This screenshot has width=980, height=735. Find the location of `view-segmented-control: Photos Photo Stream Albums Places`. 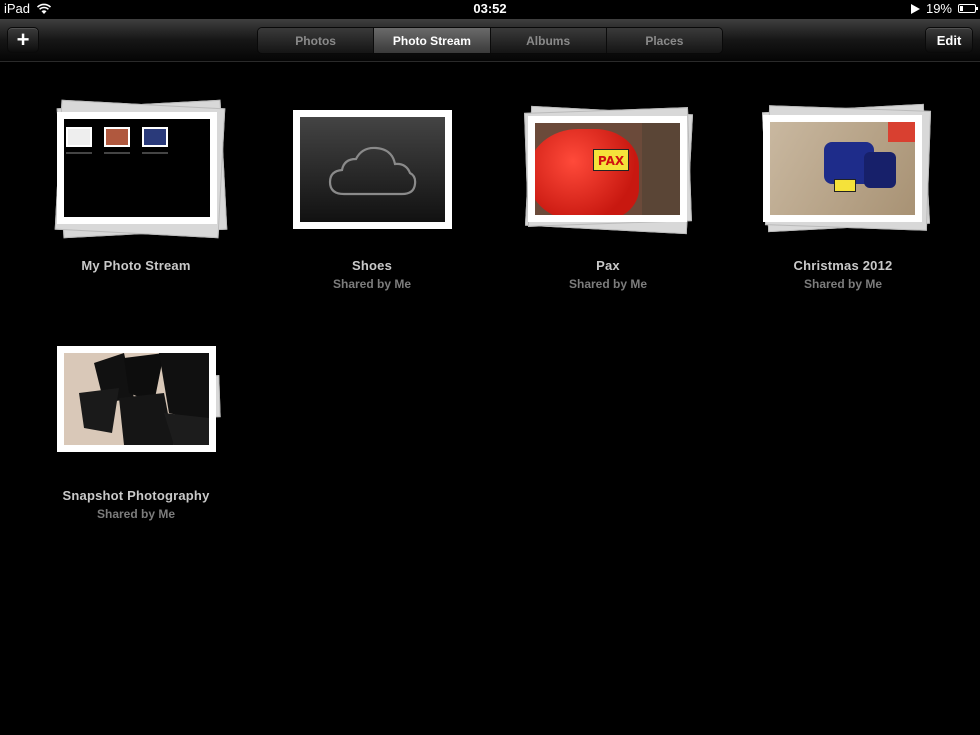

view-segmented-control: Photos Photo Stream Albums Places is located at coordinates (490, 40).